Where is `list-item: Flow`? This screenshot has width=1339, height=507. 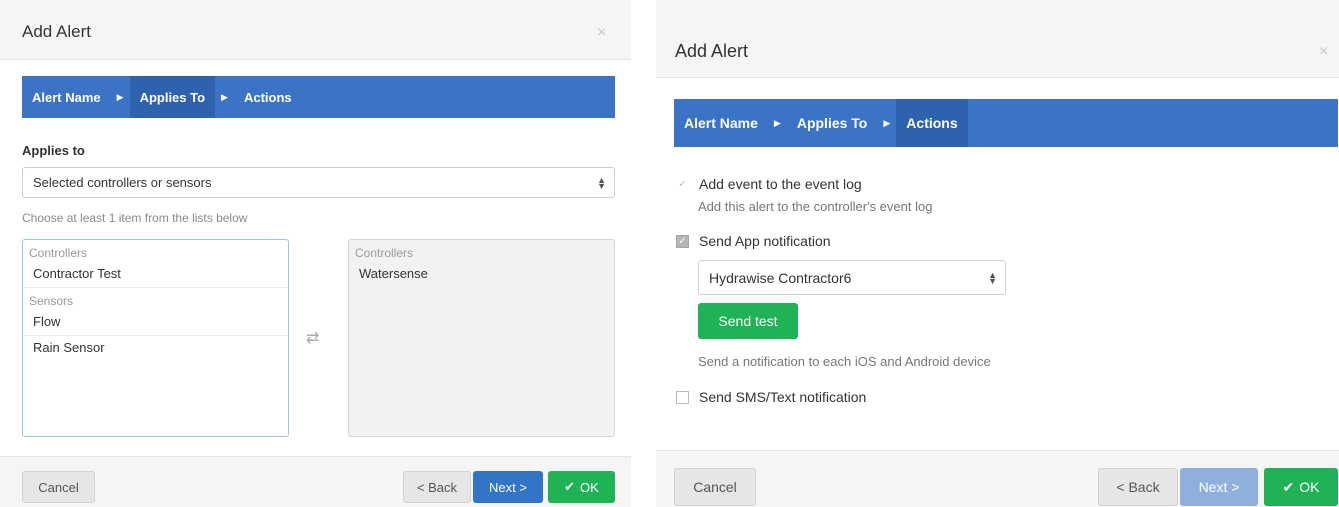
list-item: Flow is located at coordinates (155, 323).